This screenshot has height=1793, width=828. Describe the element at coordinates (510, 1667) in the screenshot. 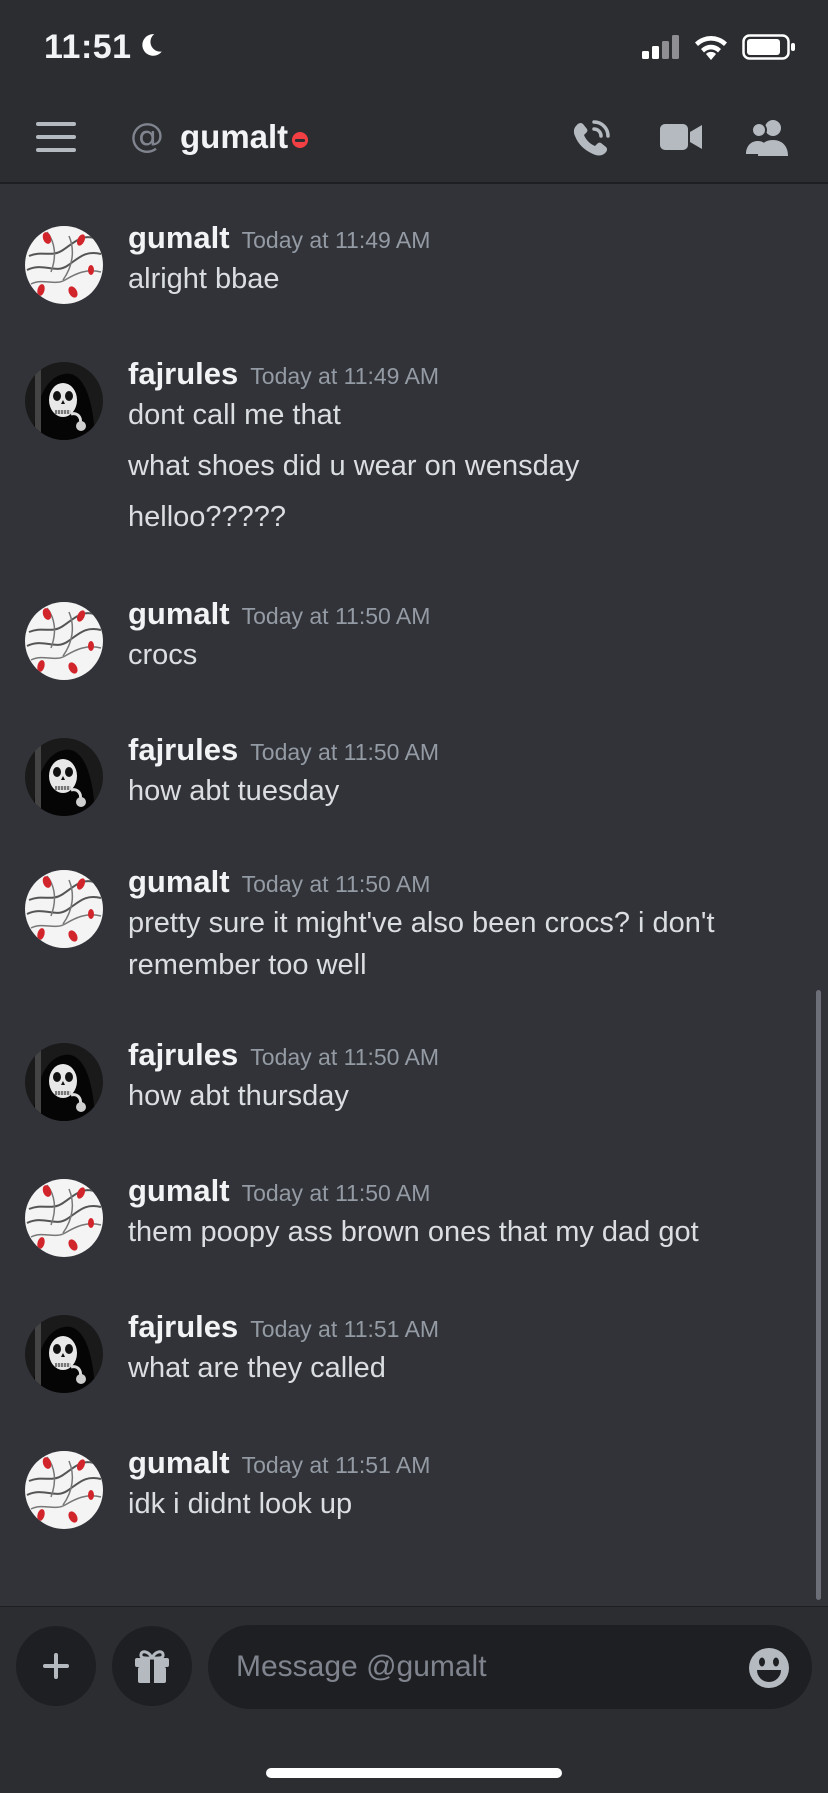

I see `message-input` at that location.